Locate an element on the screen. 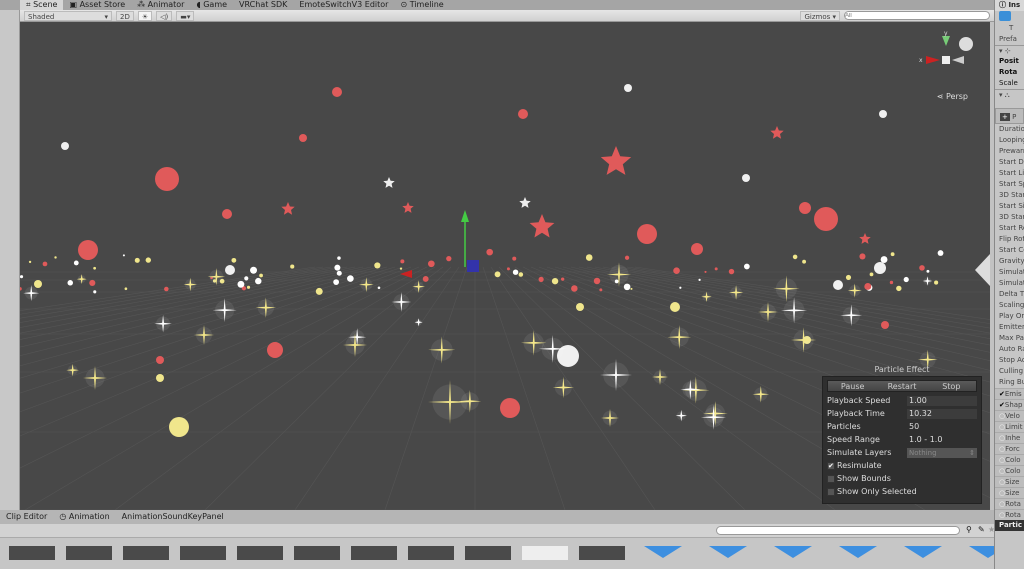 This screenshot has height=569, width=1024. y-arrow-icon is located at coordinates (465, 216).